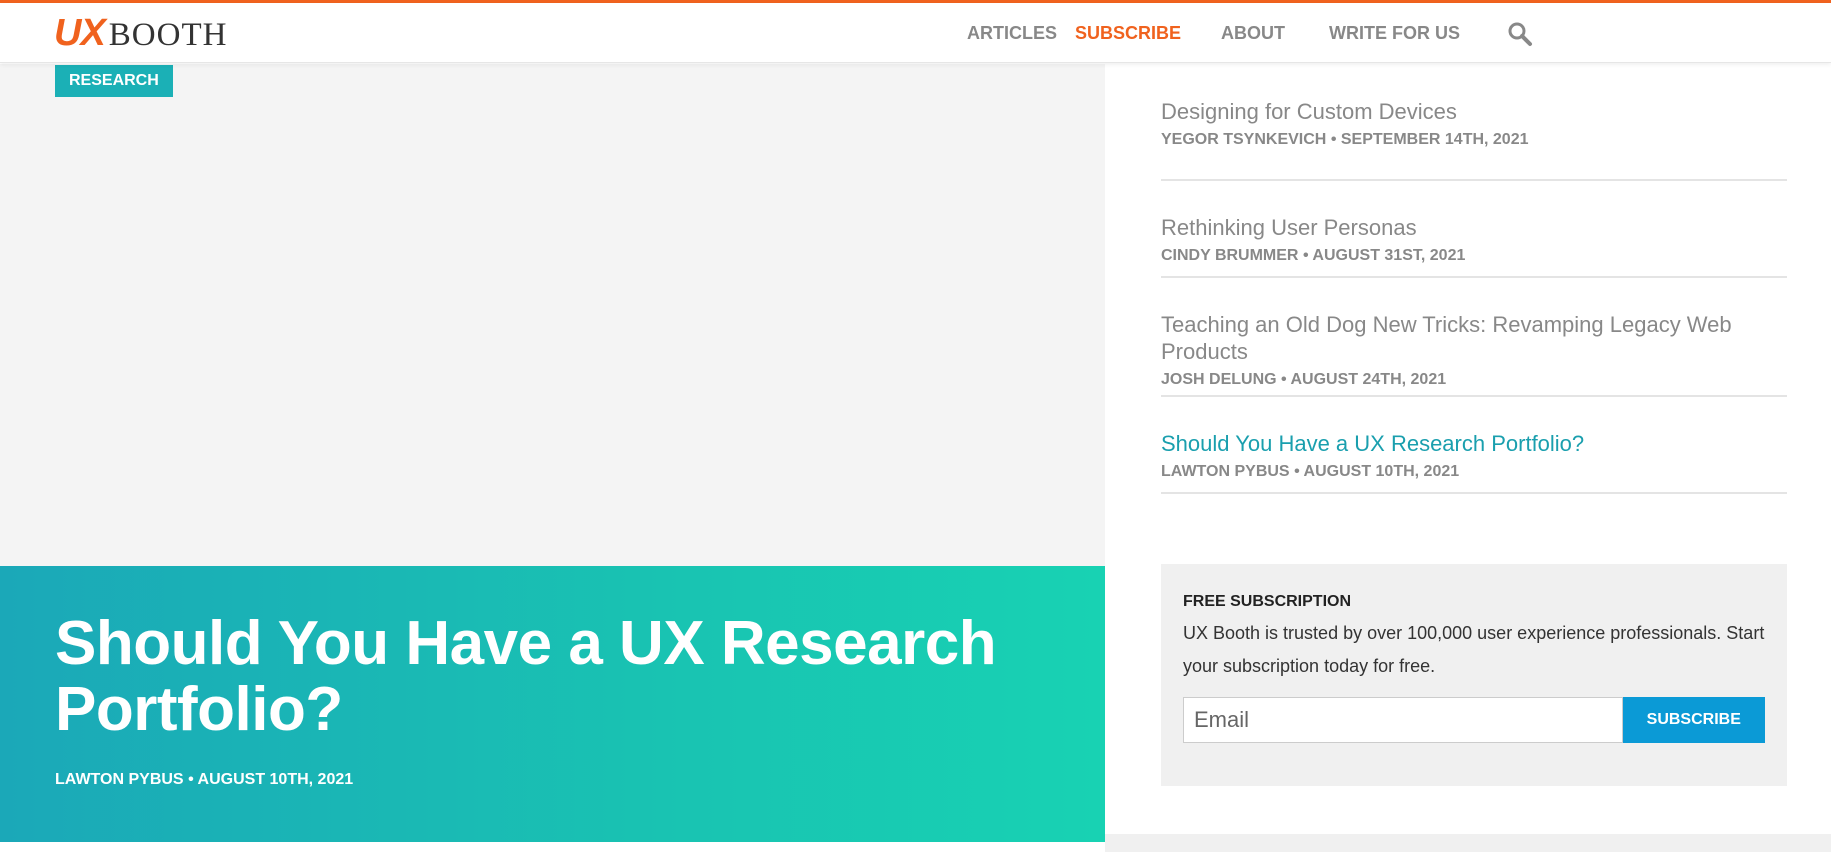 The width and height of the screenshot is (1831, 852). I want to click on nav-about: ABOUT, so click(1253, 33).